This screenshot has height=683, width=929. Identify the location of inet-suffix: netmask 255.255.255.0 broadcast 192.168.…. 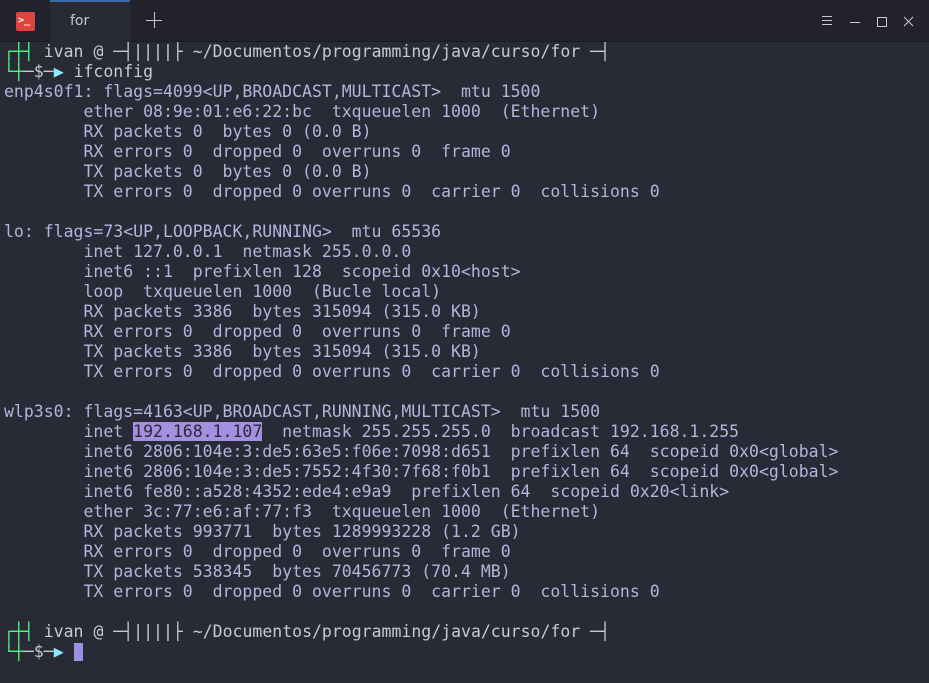
(501, 431).